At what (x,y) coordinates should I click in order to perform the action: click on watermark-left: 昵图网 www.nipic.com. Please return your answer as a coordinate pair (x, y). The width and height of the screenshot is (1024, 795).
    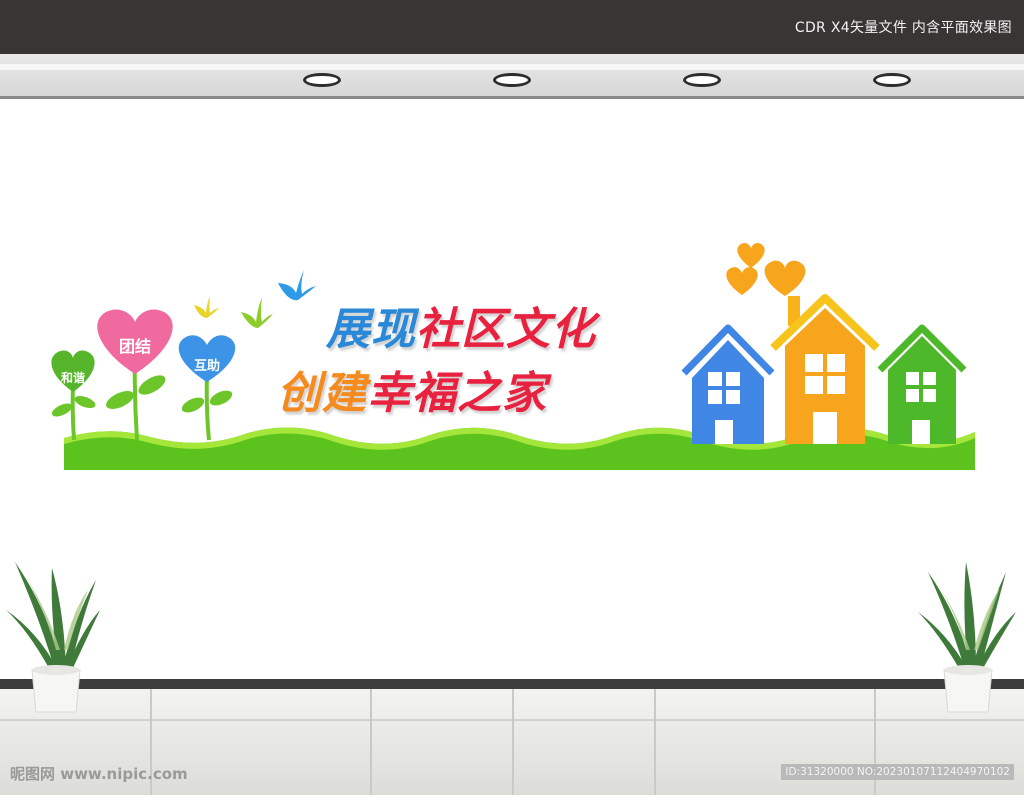
    Looking at the image, I should click on (99, 774).